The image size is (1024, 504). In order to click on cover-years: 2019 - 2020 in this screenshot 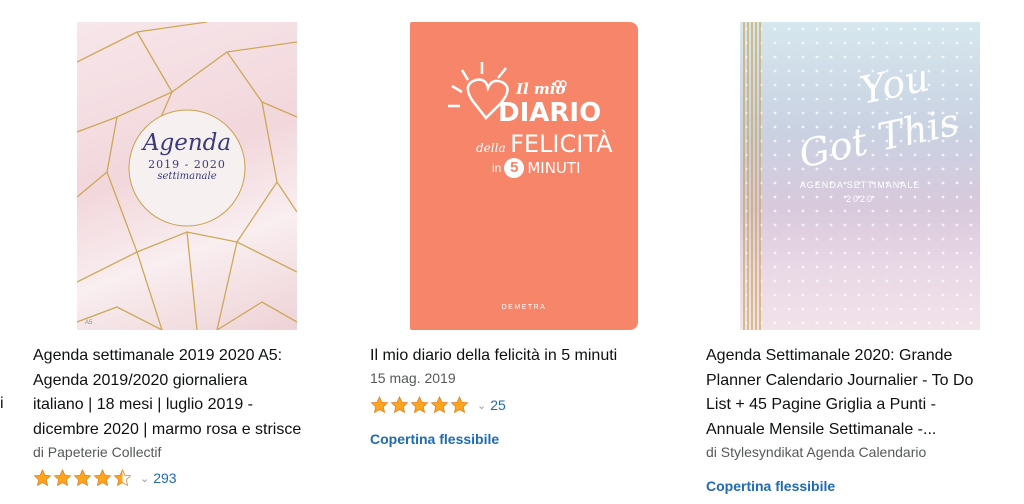, I will do `click(187, 164)`.